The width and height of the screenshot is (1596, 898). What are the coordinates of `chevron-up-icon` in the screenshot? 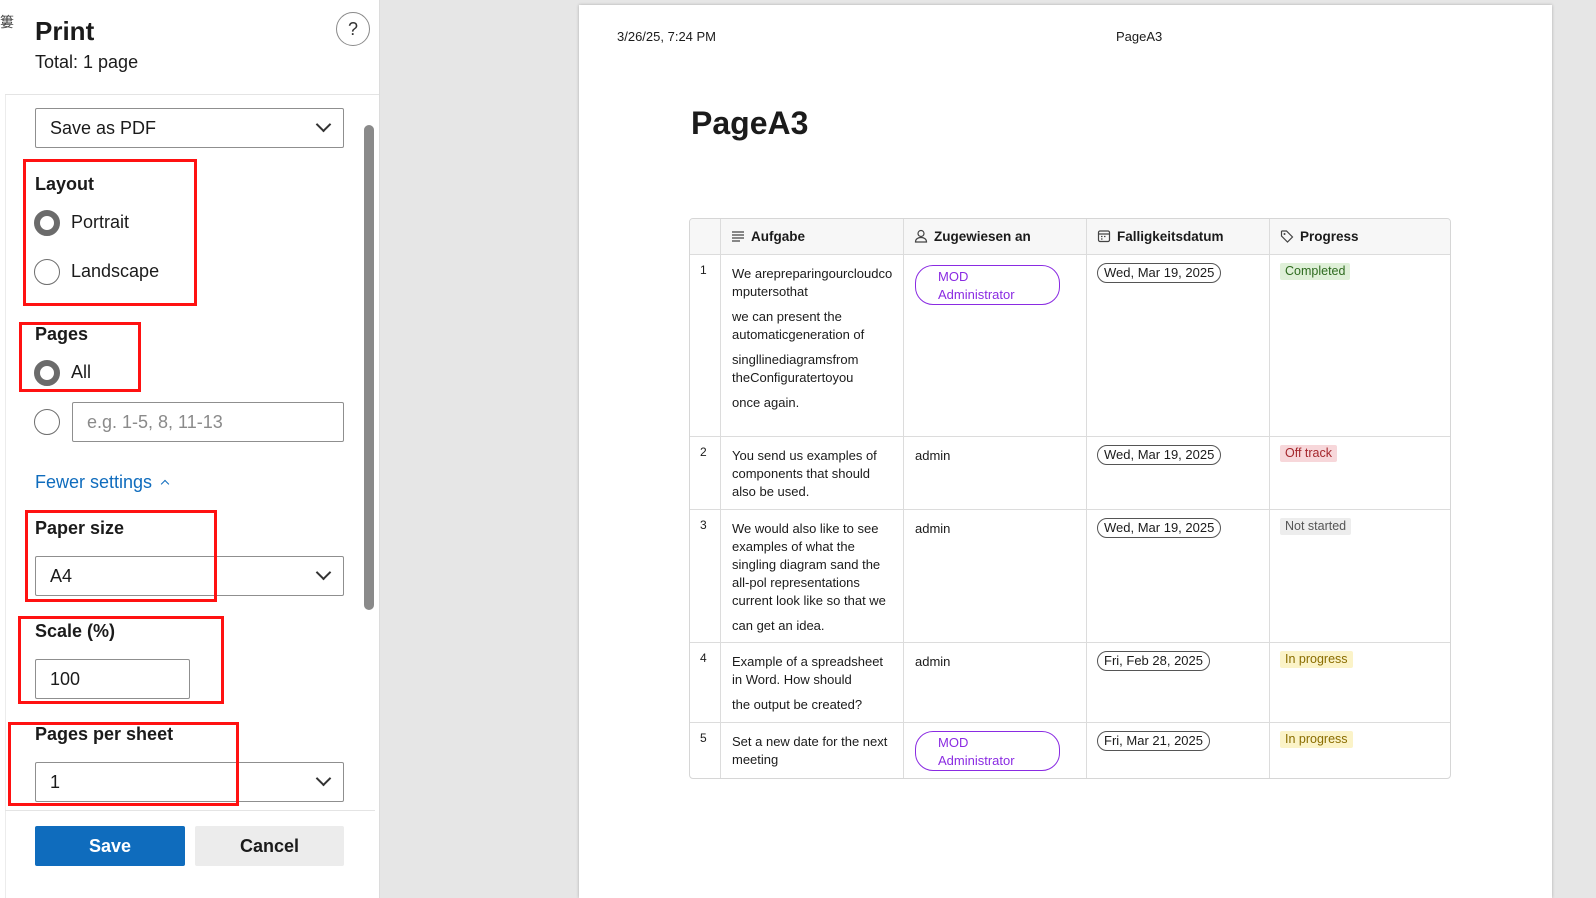 It's located at (165, 484).